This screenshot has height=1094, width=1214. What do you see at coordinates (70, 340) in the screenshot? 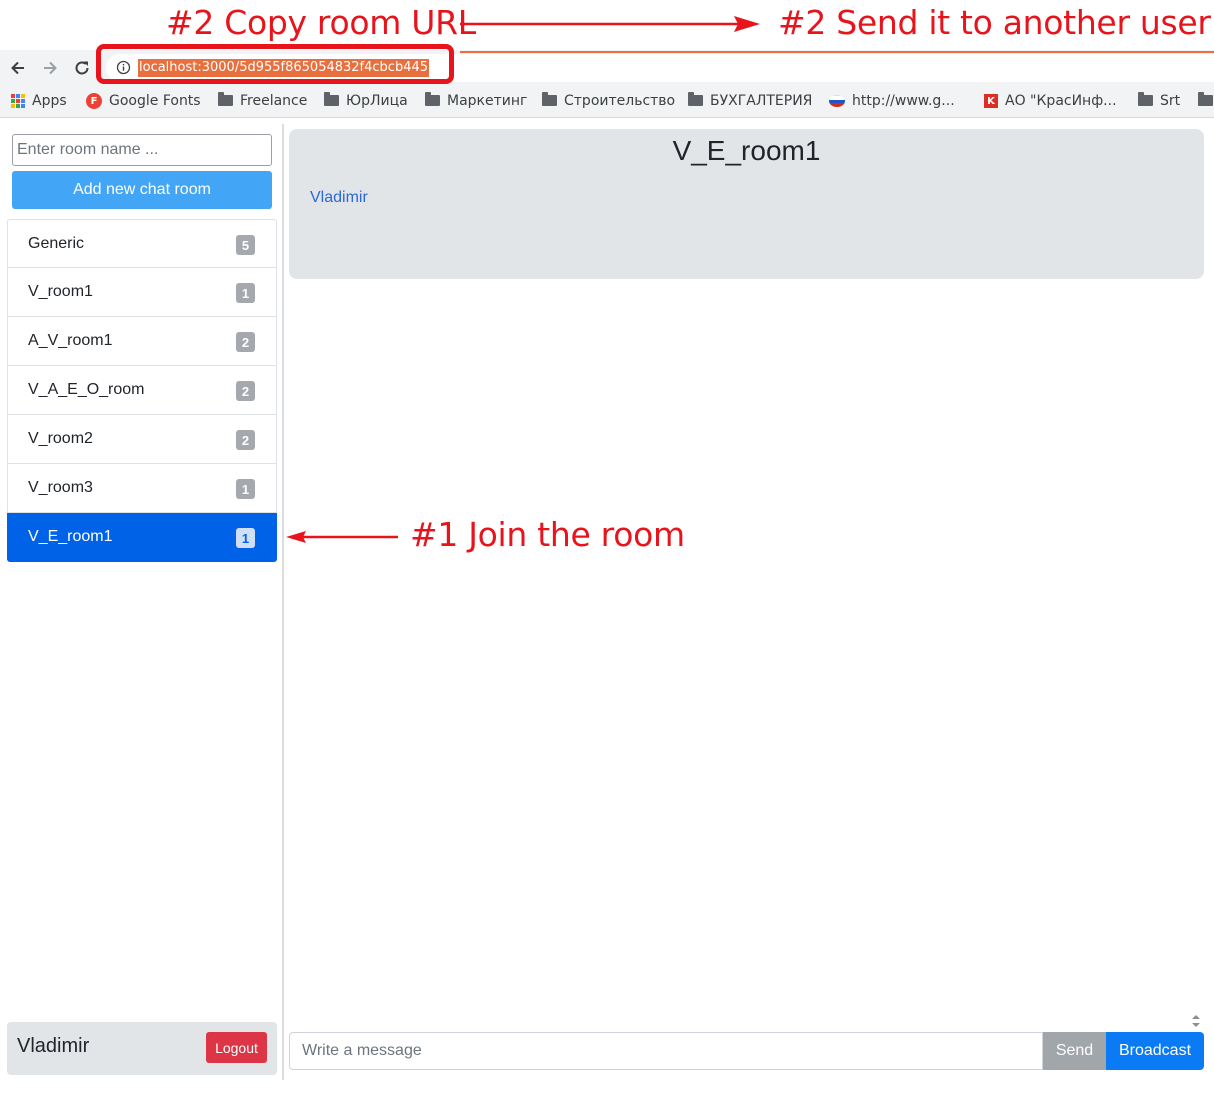
I see `room-name: A_V_room1` at bounding box center [70, 340].